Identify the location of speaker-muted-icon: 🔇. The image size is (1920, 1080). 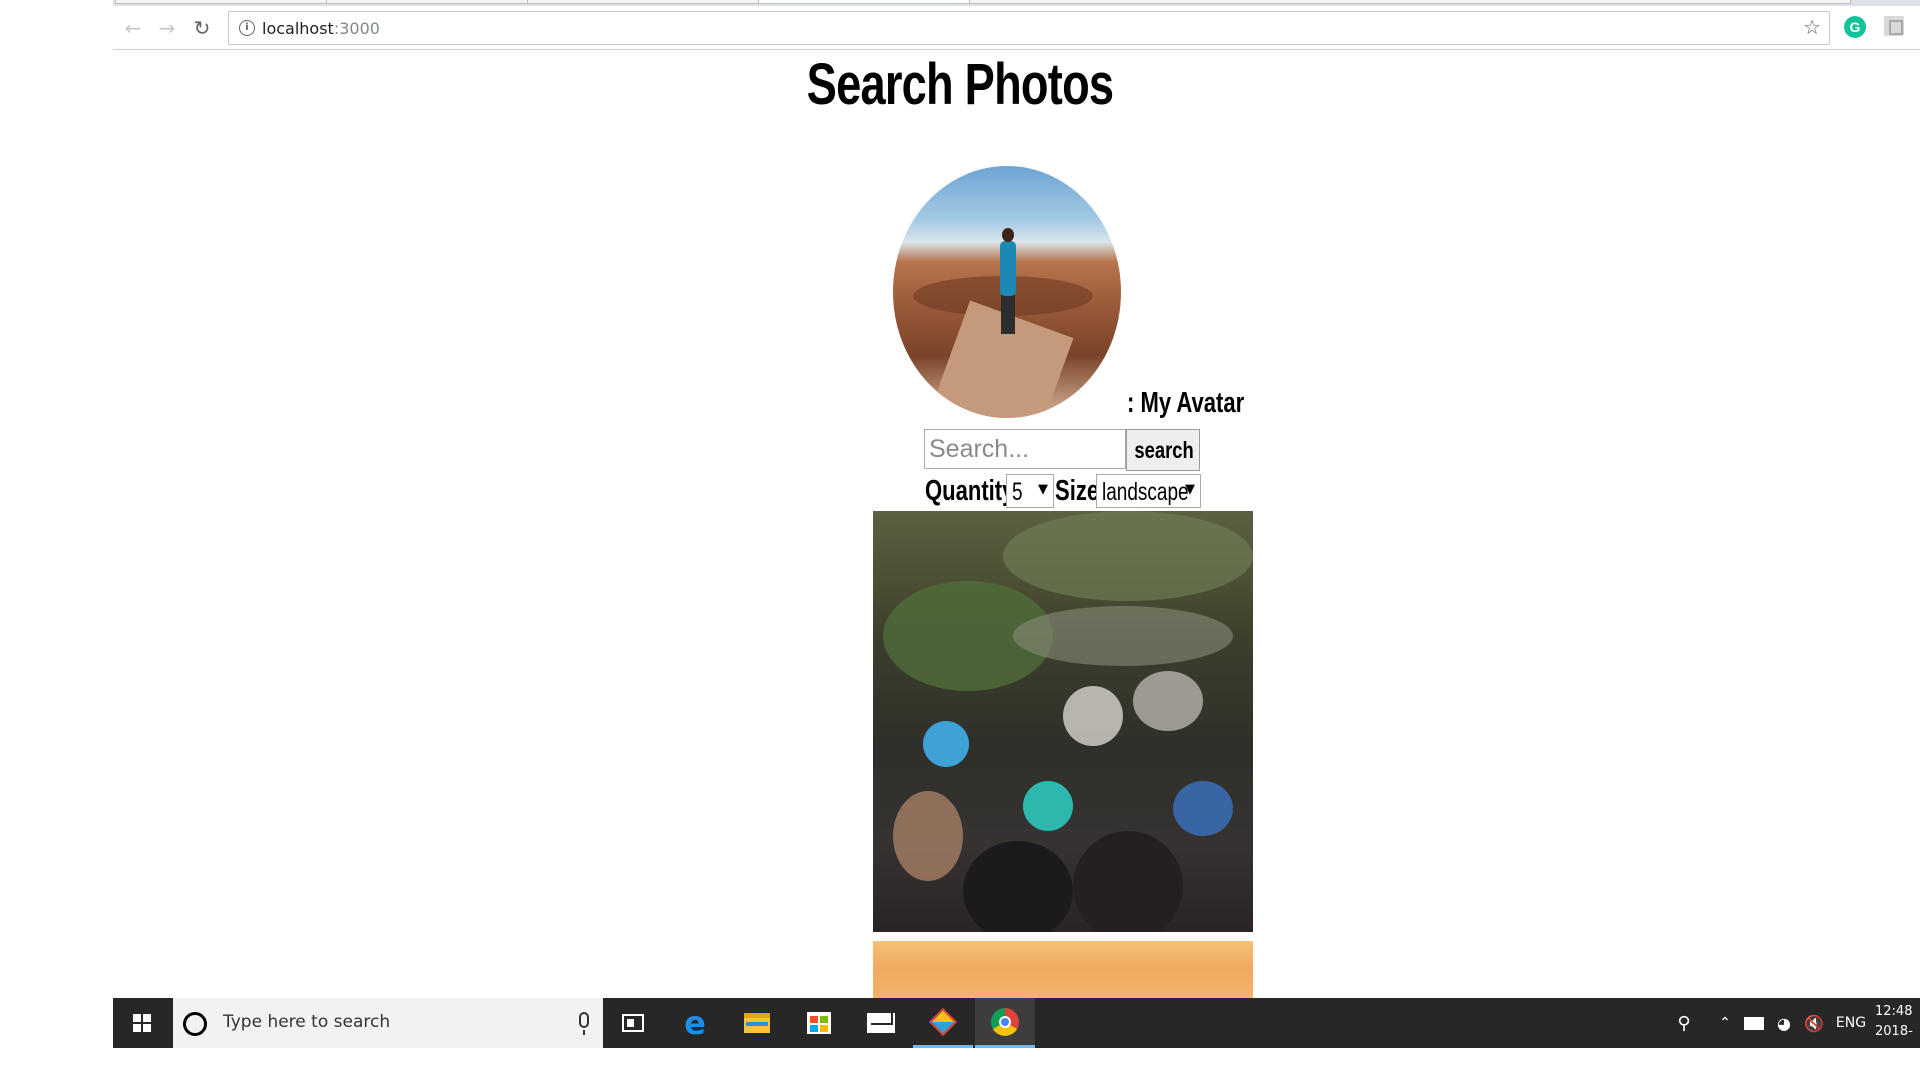
(1814, 1023).